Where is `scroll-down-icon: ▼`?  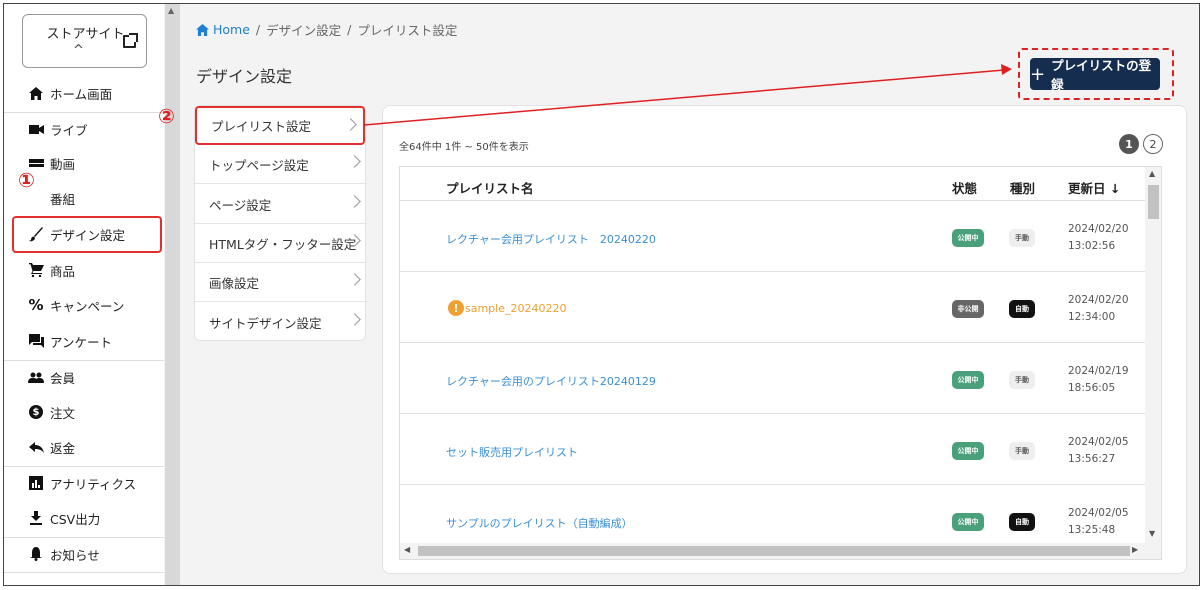
scroll-down-icon: ▼ is located at coordinates (1152, 533).